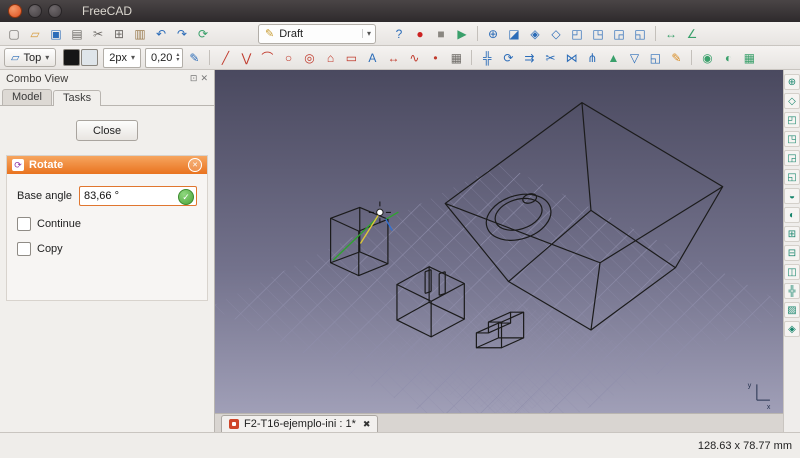  What do you see at coordinates (59, 224) in the screenshot?
I see `continue-label: Continue` at bounding box center [59, 224].